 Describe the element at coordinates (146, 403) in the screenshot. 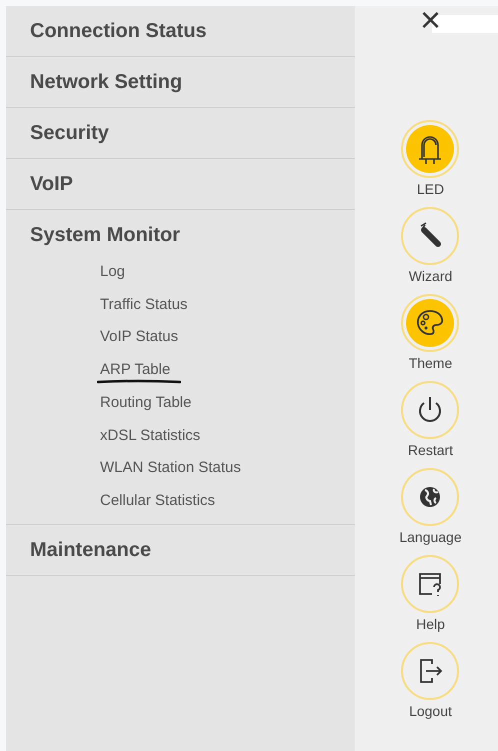

I see `submenu-item: Routing Table` at that location.